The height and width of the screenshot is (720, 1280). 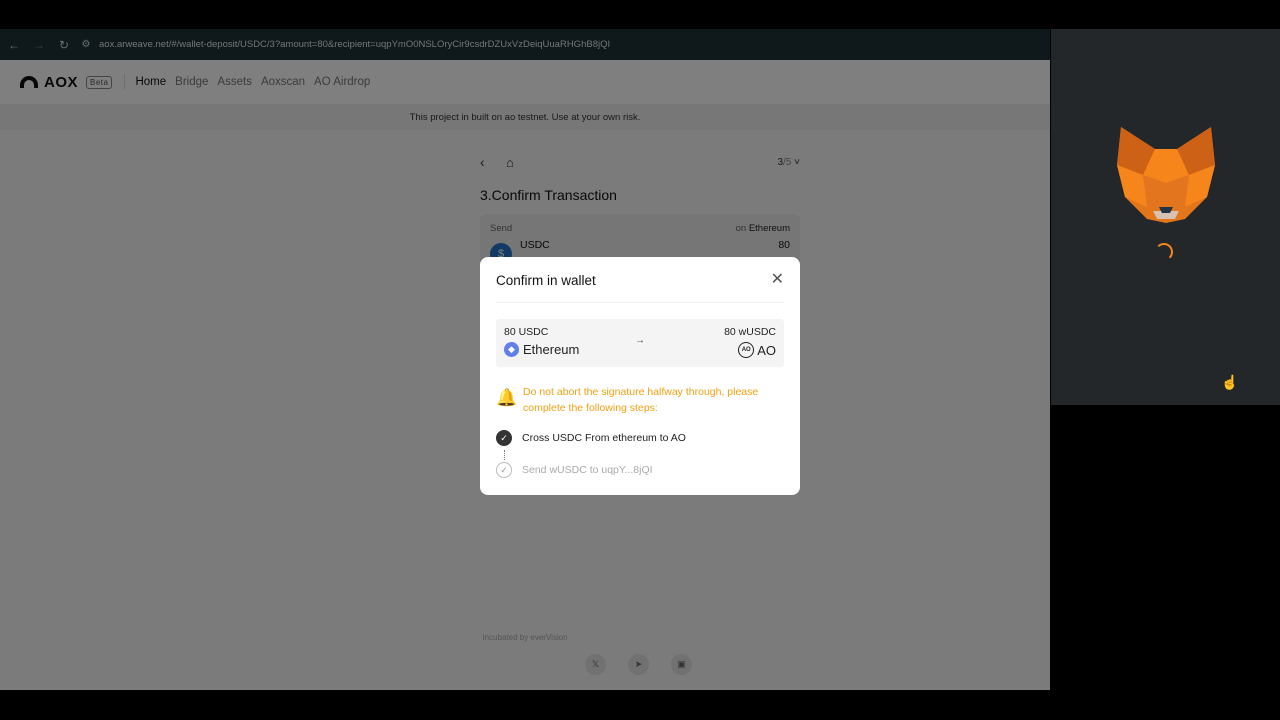 I want to click on from-chain: ◆ Ethereum, so click(x=541, y=349).